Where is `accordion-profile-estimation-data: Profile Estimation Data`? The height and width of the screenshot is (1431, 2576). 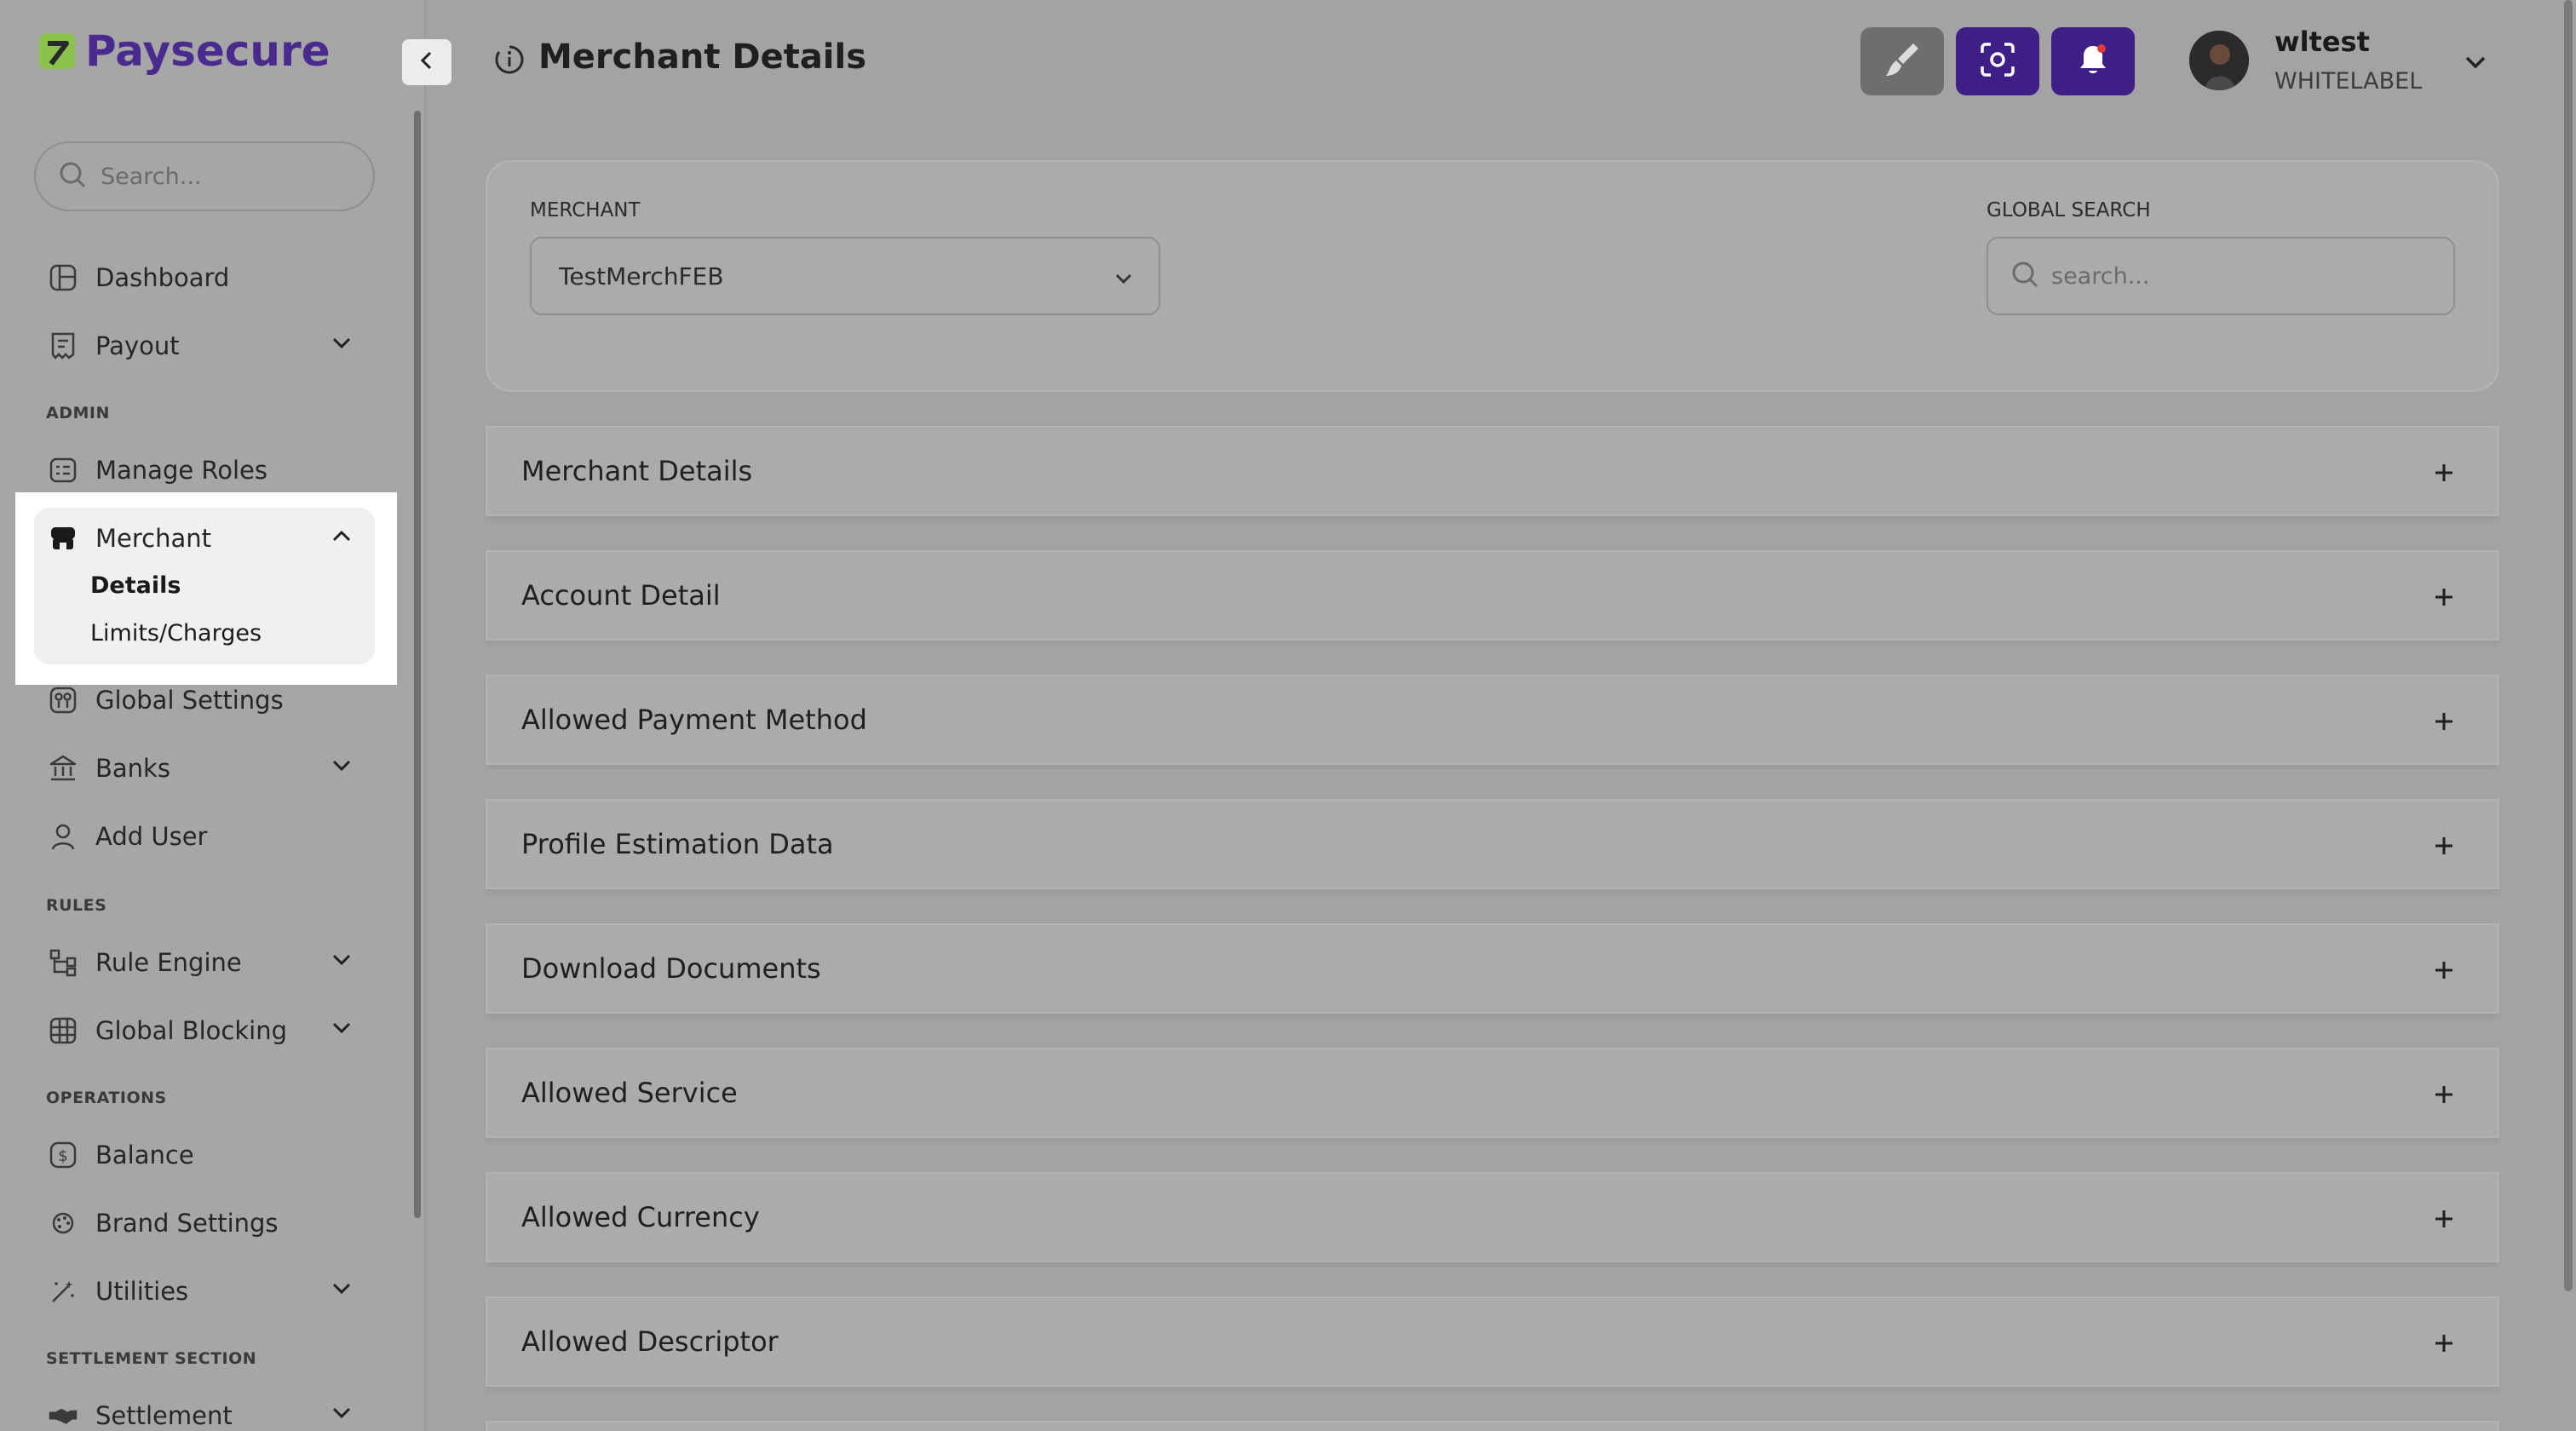 accordion-profile-estimation-data: Profile Estimation Data is located at coordinates (1493, 844).